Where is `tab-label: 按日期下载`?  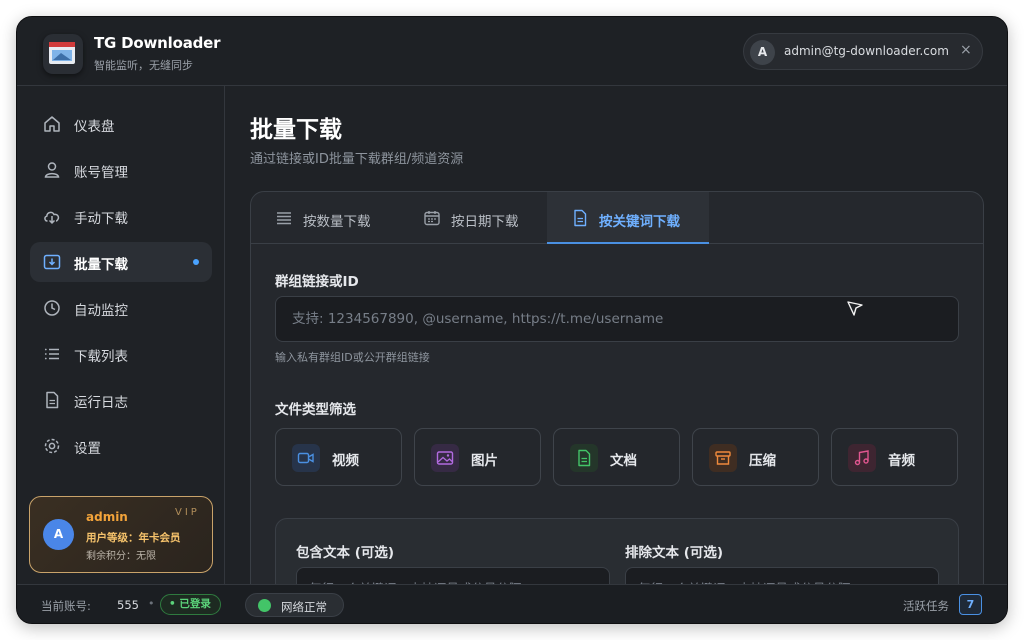 tab-label: 按日期下载 is located at coordinates (485, 222).